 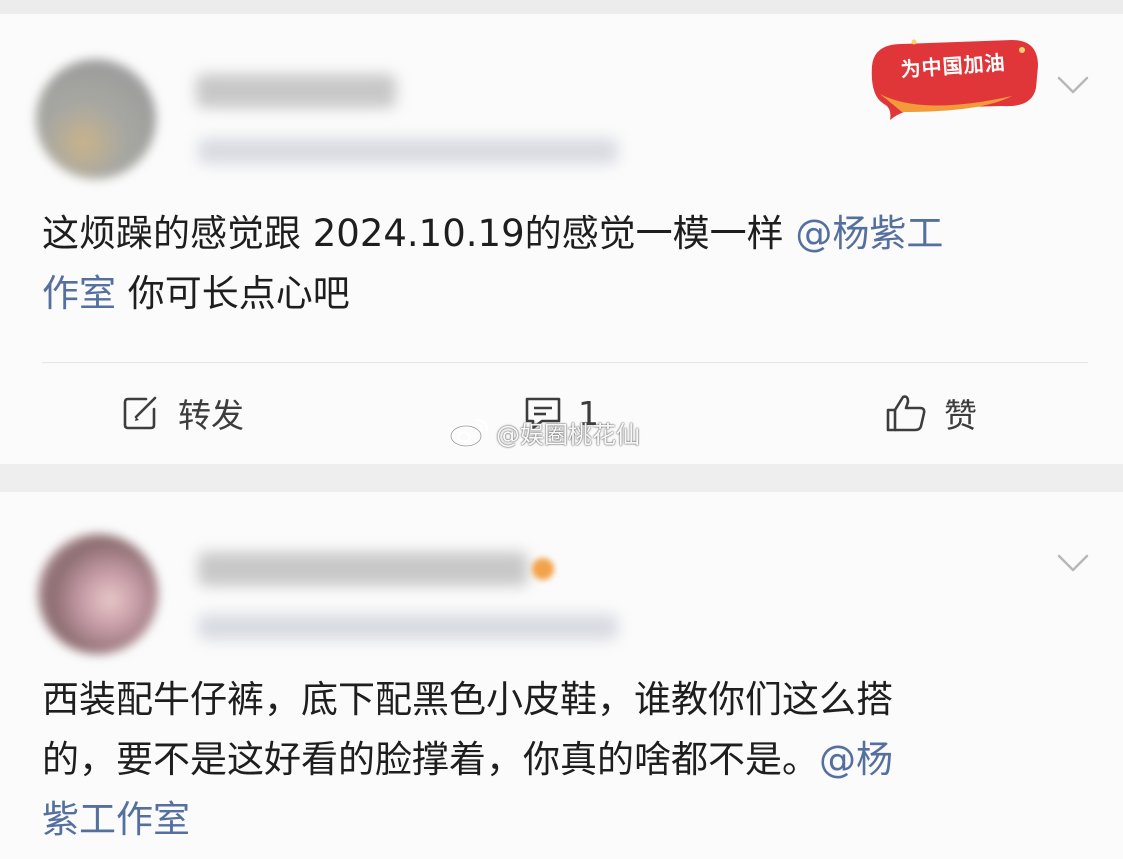 I want to click on post-content: 这烦躁的感觉跟 2024.10.19的感觉一模一样 @杨紫工 作室 你可长点心吧, so click(x=492, y=264).